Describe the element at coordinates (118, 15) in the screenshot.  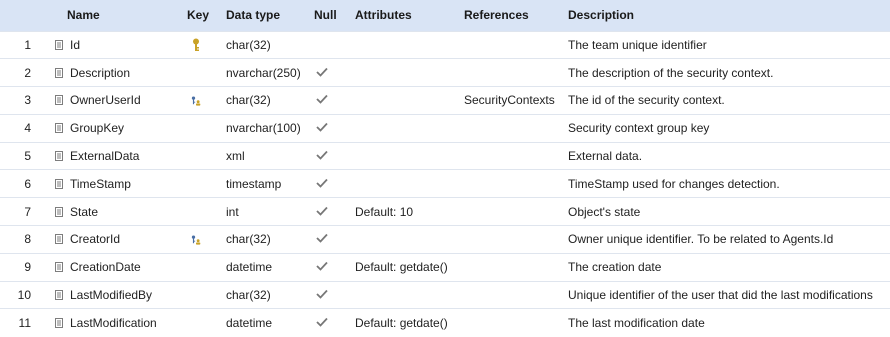
I see `header-name: Name` at that location.